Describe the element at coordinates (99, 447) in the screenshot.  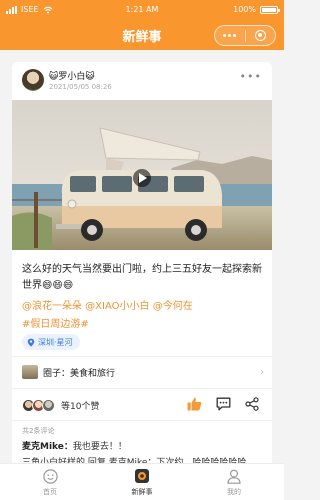
I see `comment-text: 我也要去！！` at that location.